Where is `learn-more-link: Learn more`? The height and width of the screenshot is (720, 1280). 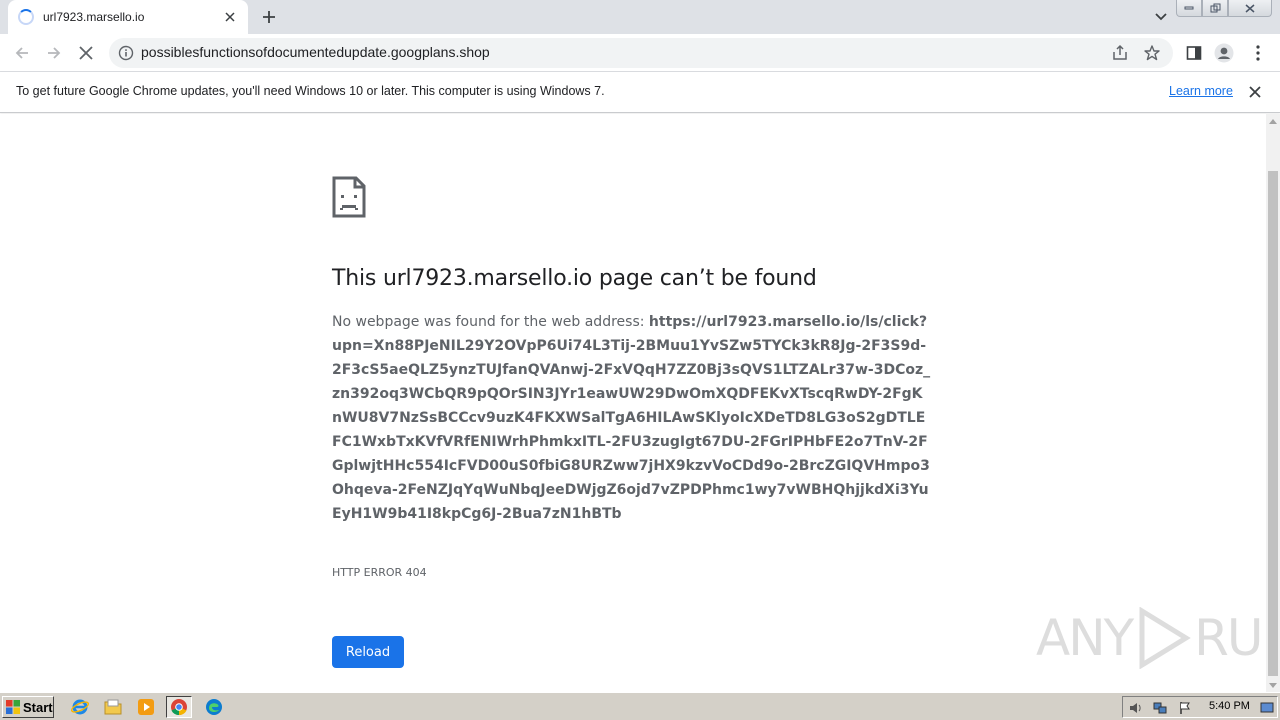 learn-more-link: Learn more is located at coordinates (1201, 91).